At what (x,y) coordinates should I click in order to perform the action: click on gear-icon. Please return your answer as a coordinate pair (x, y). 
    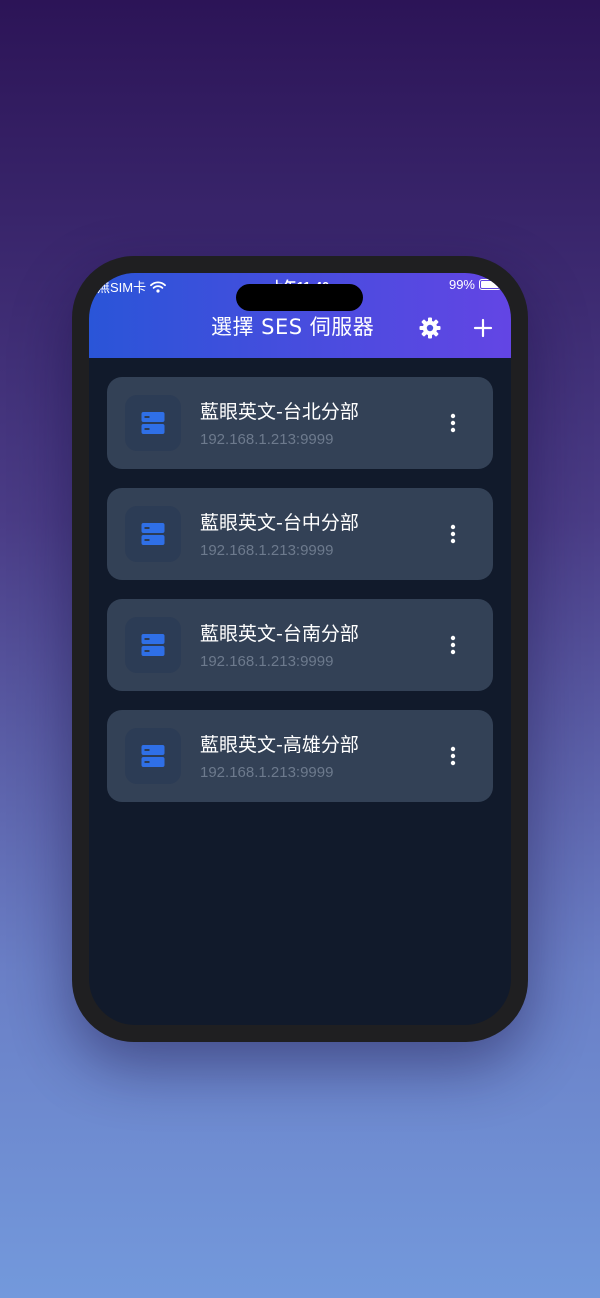
    Looking at the image, I should click on (430, 328).